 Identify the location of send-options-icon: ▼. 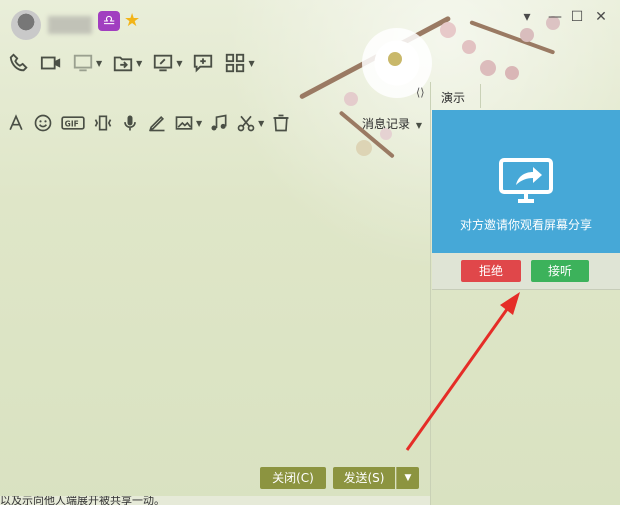
(407, 478).